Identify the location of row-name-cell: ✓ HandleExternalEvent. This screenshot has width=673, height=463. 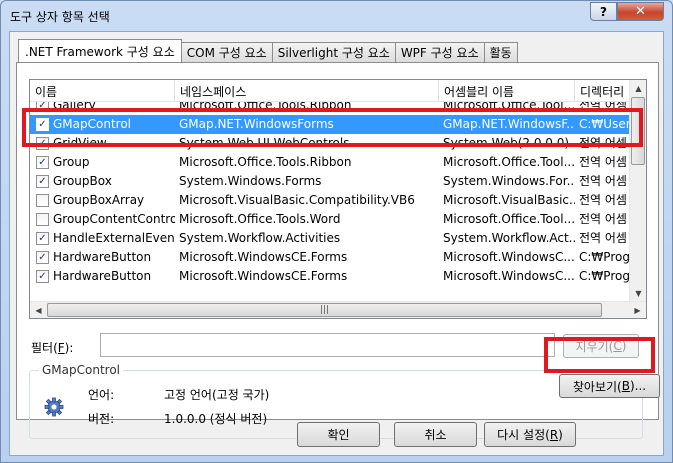
(102, 238).